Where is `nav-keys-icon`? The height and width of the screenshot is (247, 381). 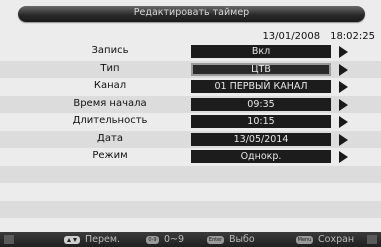 nav-keys-icon is located at coordinates (72, 239).